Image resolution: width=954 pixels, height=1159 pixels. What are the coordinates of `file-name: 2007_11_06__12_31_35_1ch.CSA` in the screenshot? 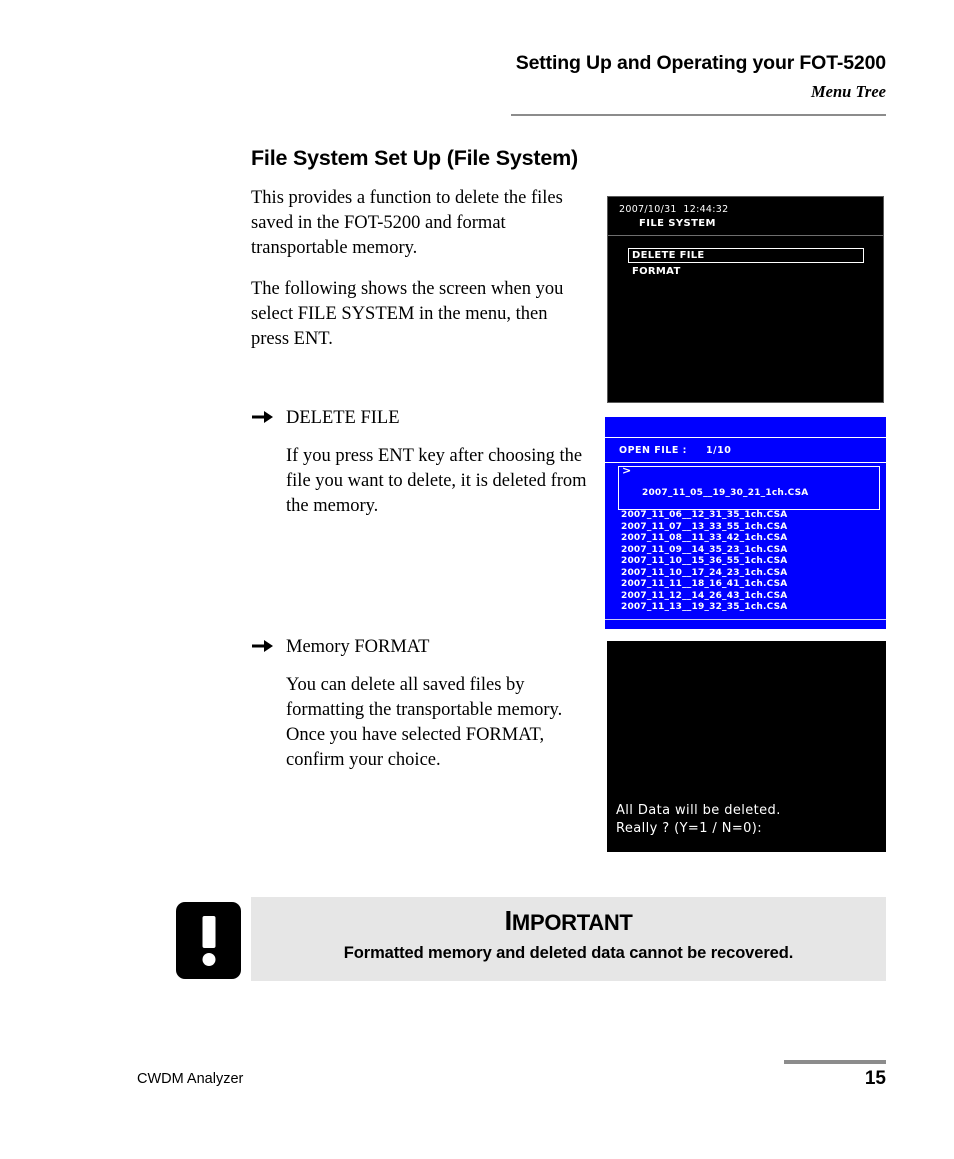 It's located at (704, 515).